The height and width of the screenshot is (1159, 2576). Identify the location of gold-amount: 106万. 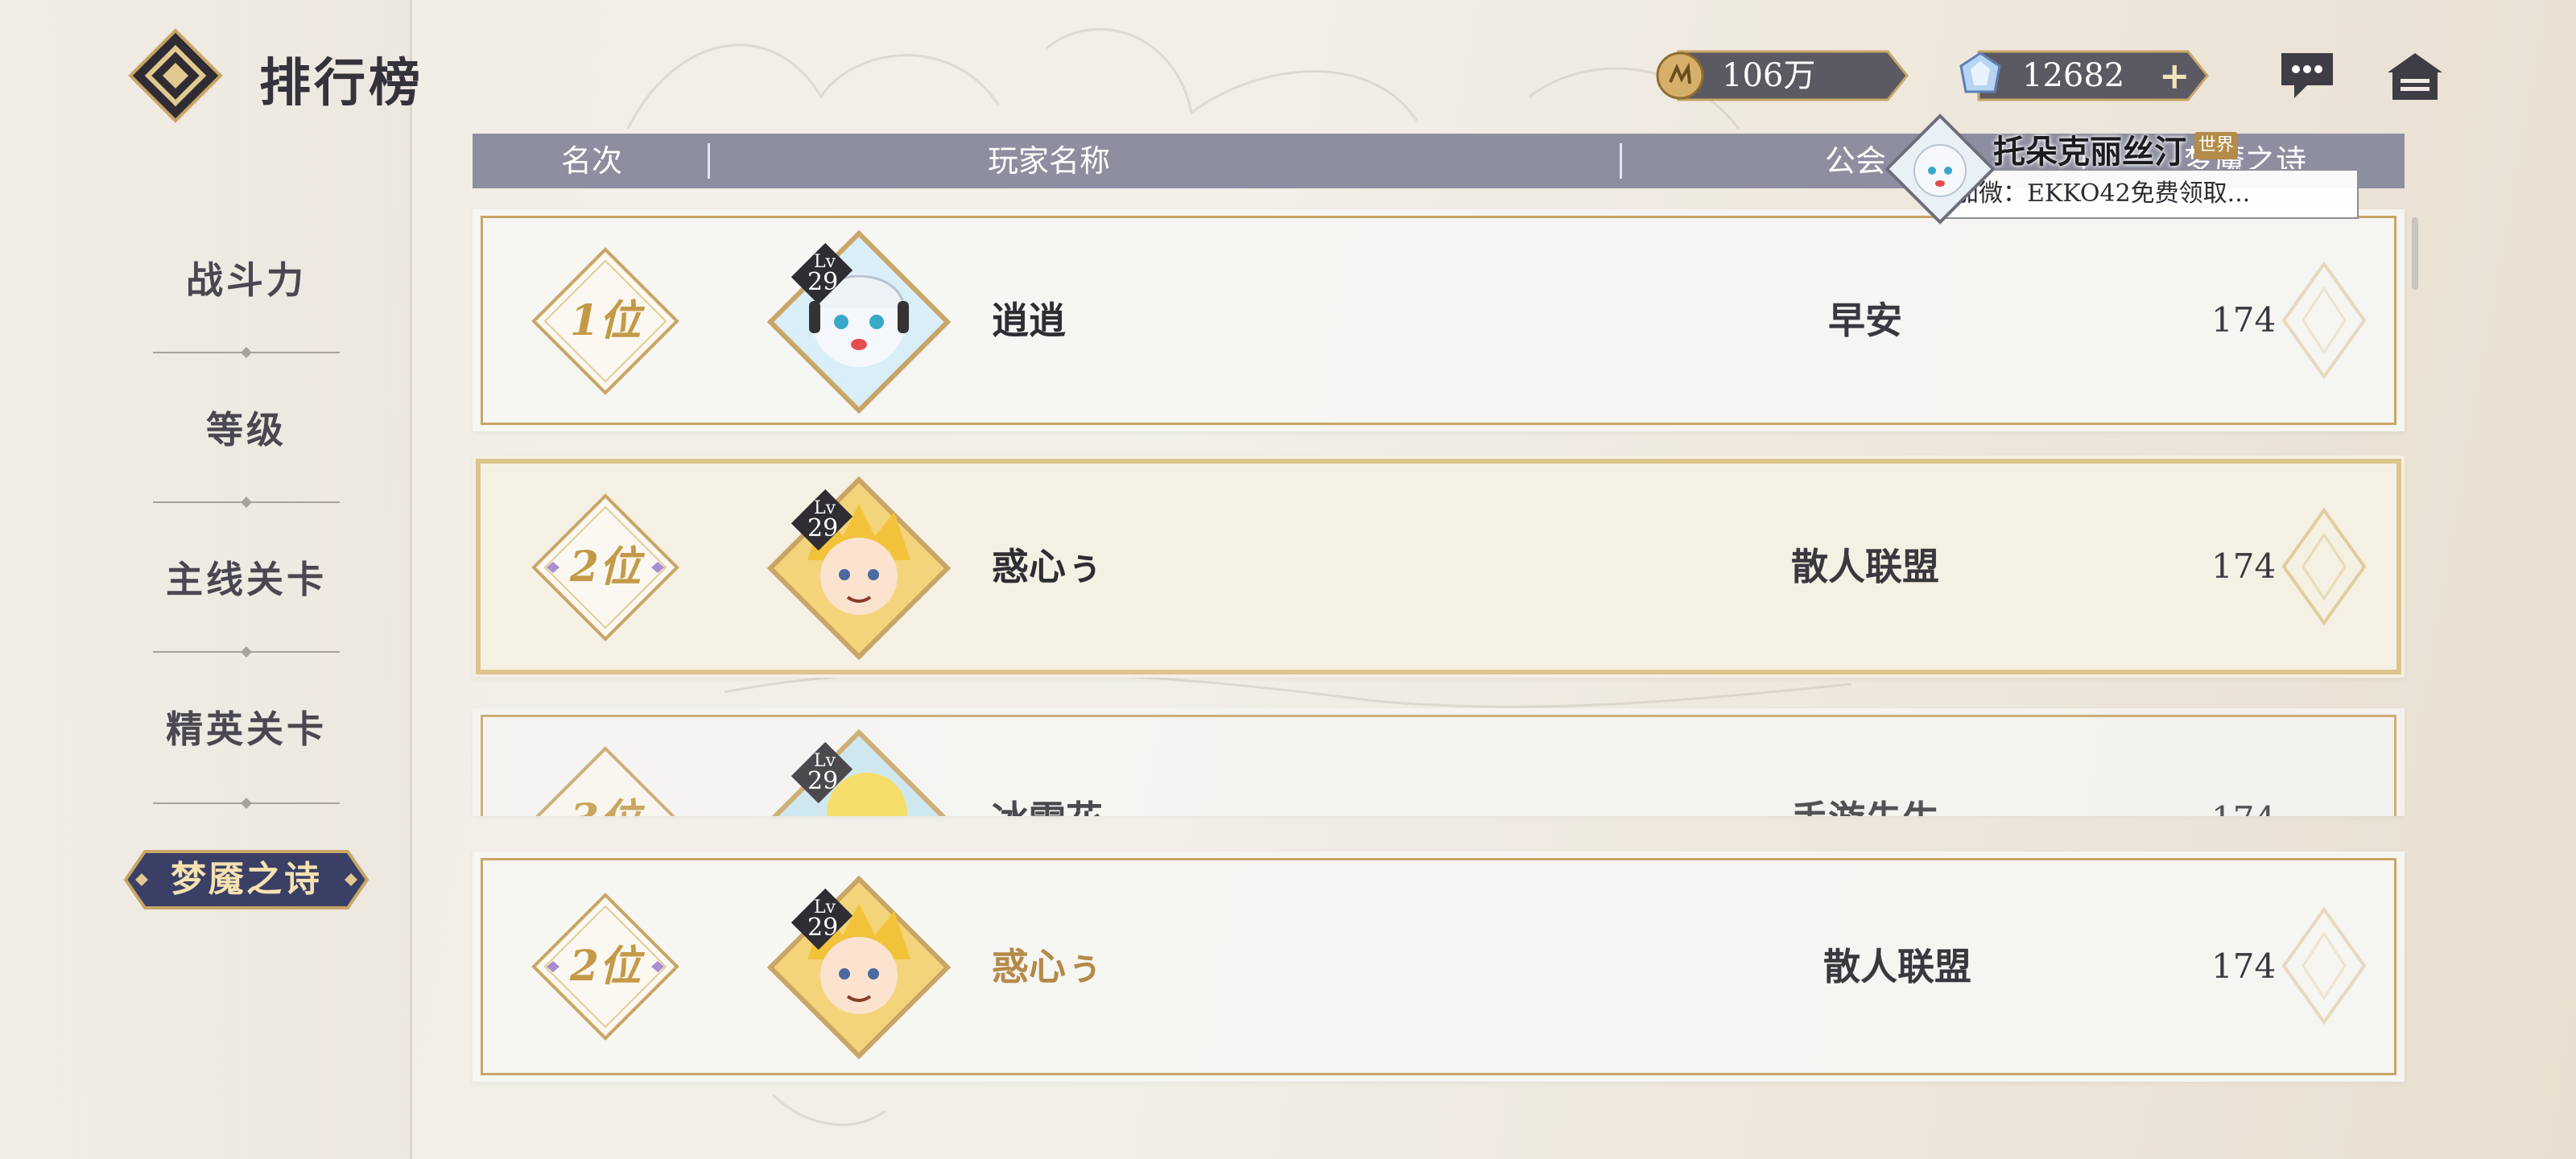
(1769, 75).